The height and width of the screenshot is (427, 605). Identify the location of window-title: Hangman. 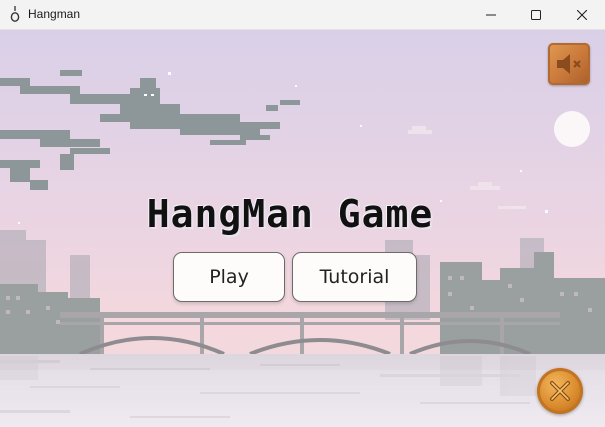
(54, 14).